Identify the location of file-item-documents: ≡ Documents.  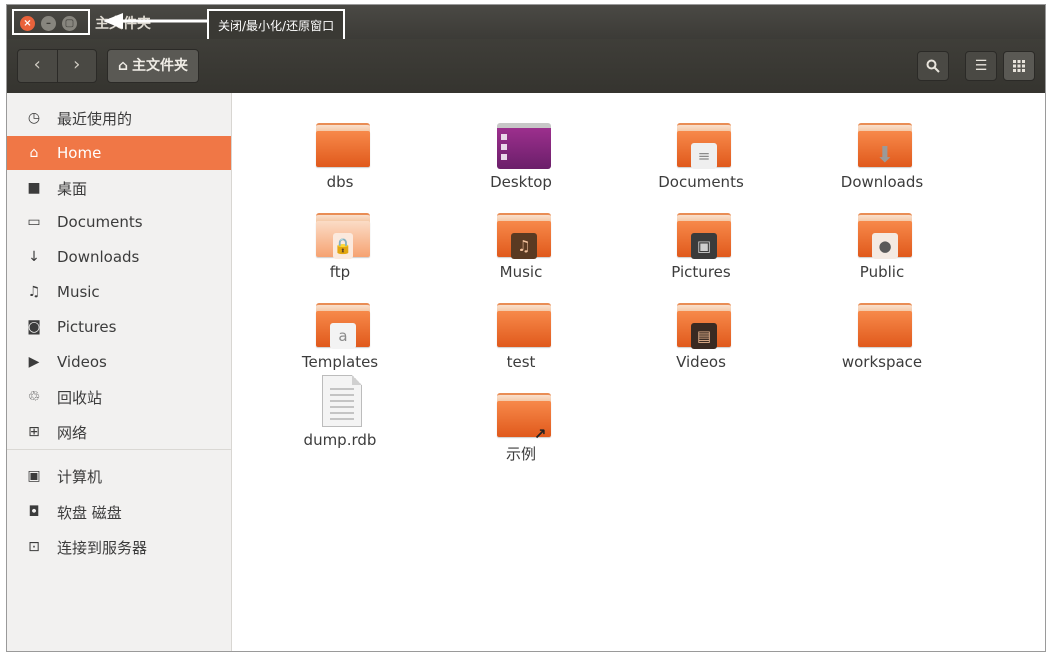
(701, 151).